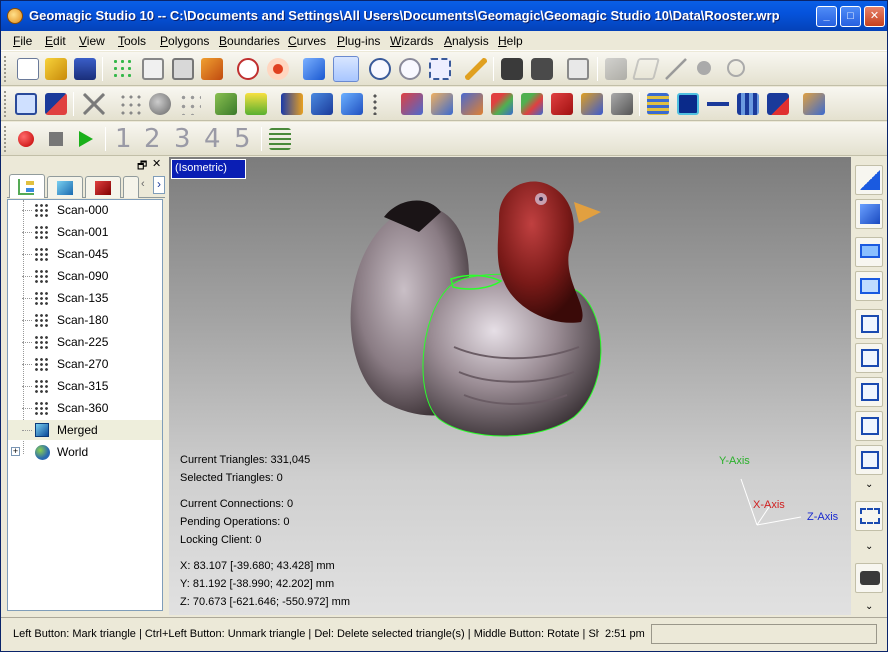  What do you see at coordinates (358, 41) in the screenshot?
I see `menu-plug-ins: Plug-ins` at bounding box center [358, 41].